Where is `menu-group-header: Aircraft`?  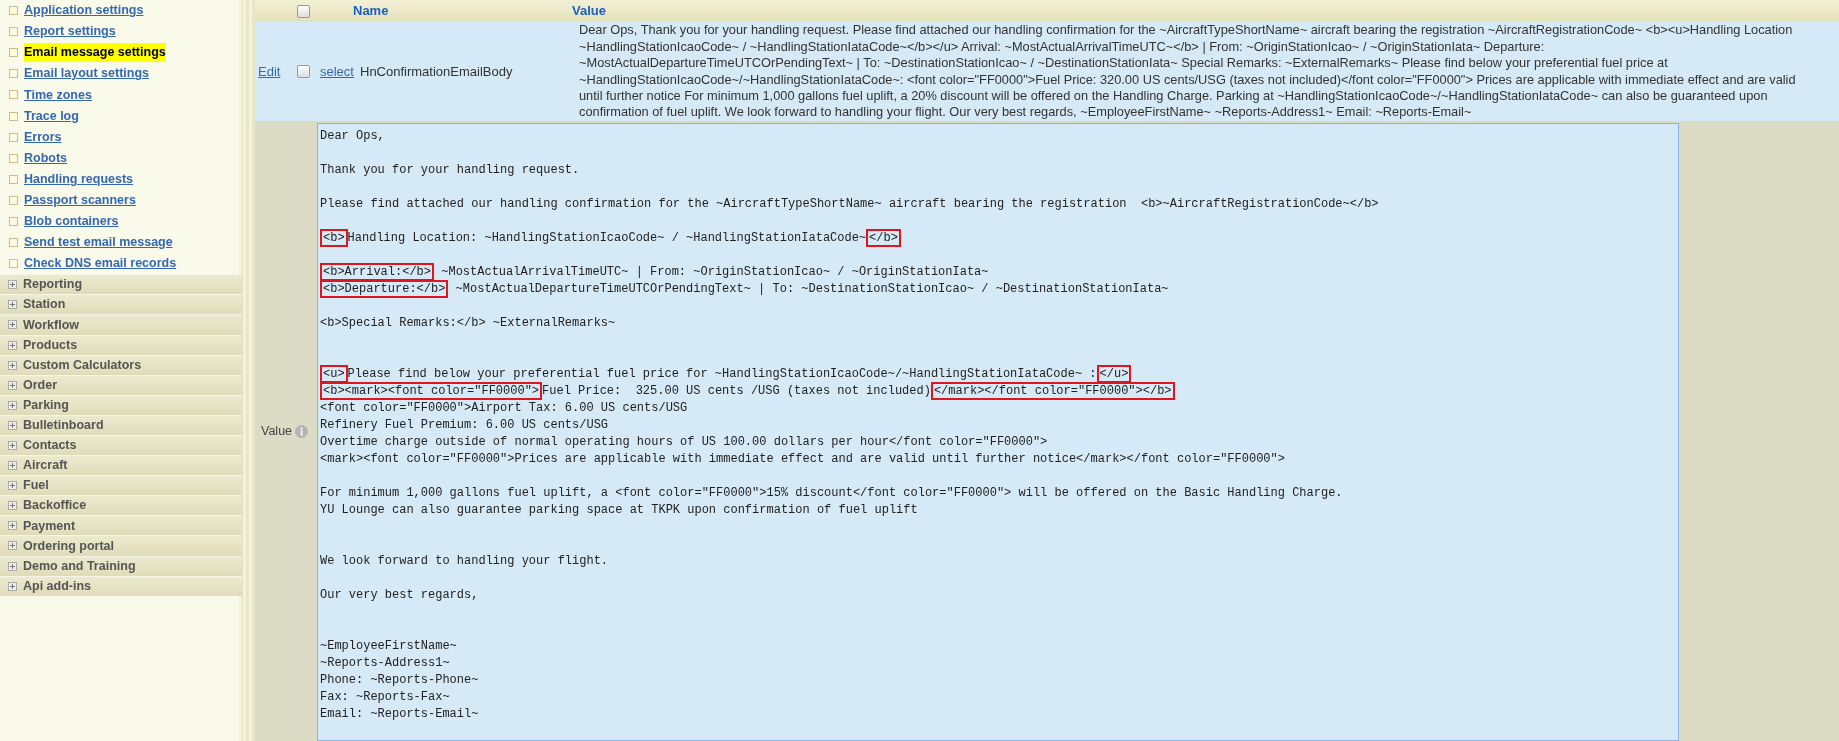 menu-group-header: Aircraft is located at coordinates (121, 465).